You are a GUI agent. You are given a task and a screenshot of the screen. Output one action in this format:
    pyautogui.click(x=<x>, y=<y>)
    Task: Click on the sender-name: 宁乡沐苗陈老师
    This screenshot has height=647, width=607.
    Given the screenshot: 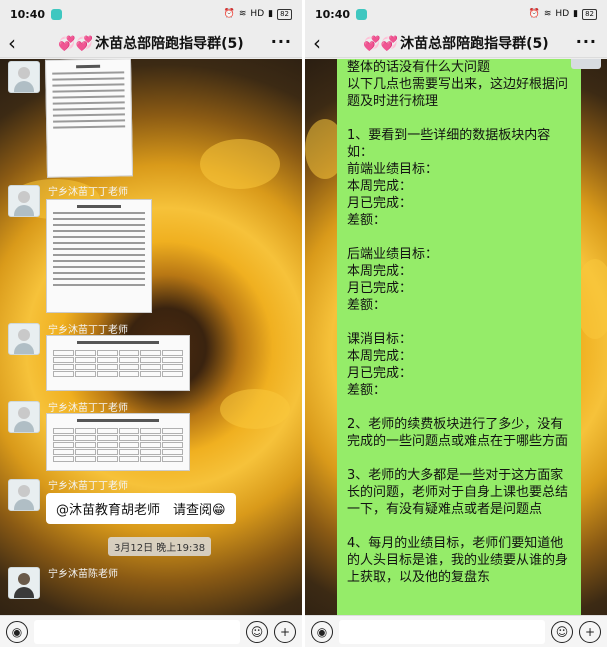 What is the action you would take?
    pyautogui.click(x=83, y=574)
    